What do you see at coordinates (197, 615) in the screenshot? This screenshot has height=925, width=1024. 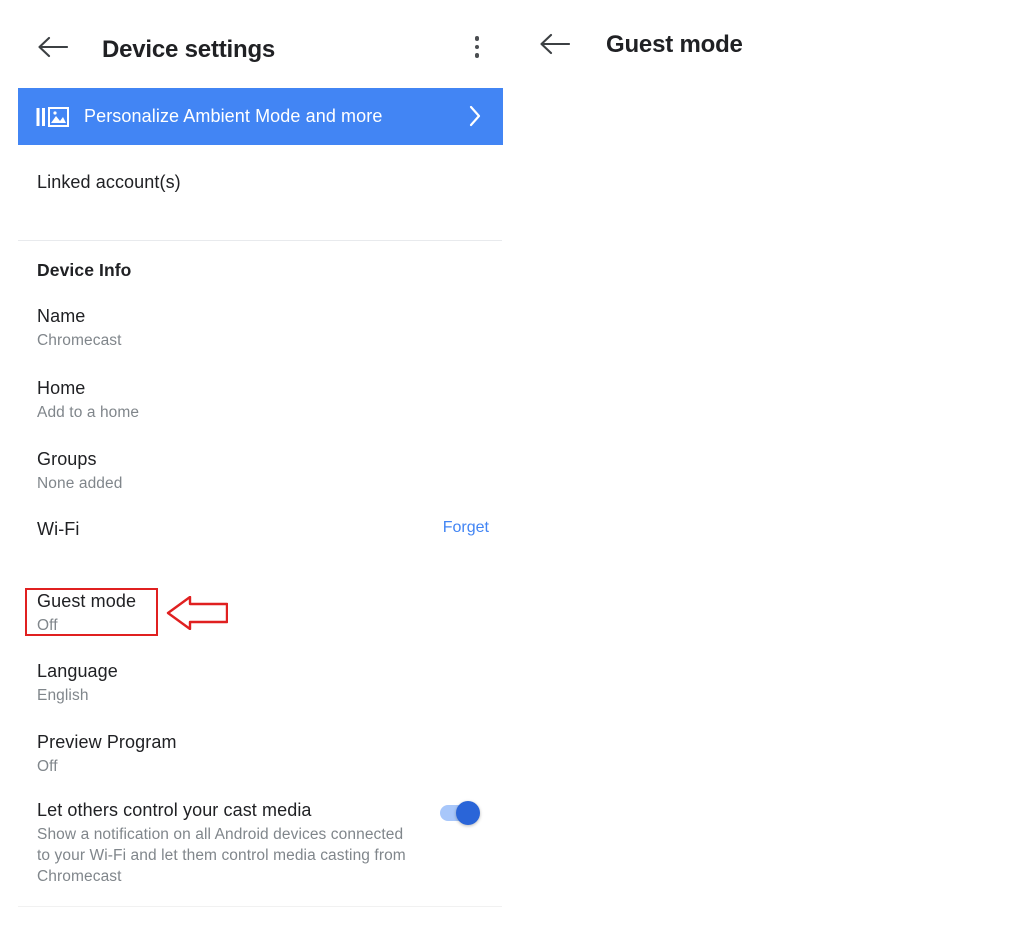 I see `annotation-arrow-left` at bounding box center [197, 615].